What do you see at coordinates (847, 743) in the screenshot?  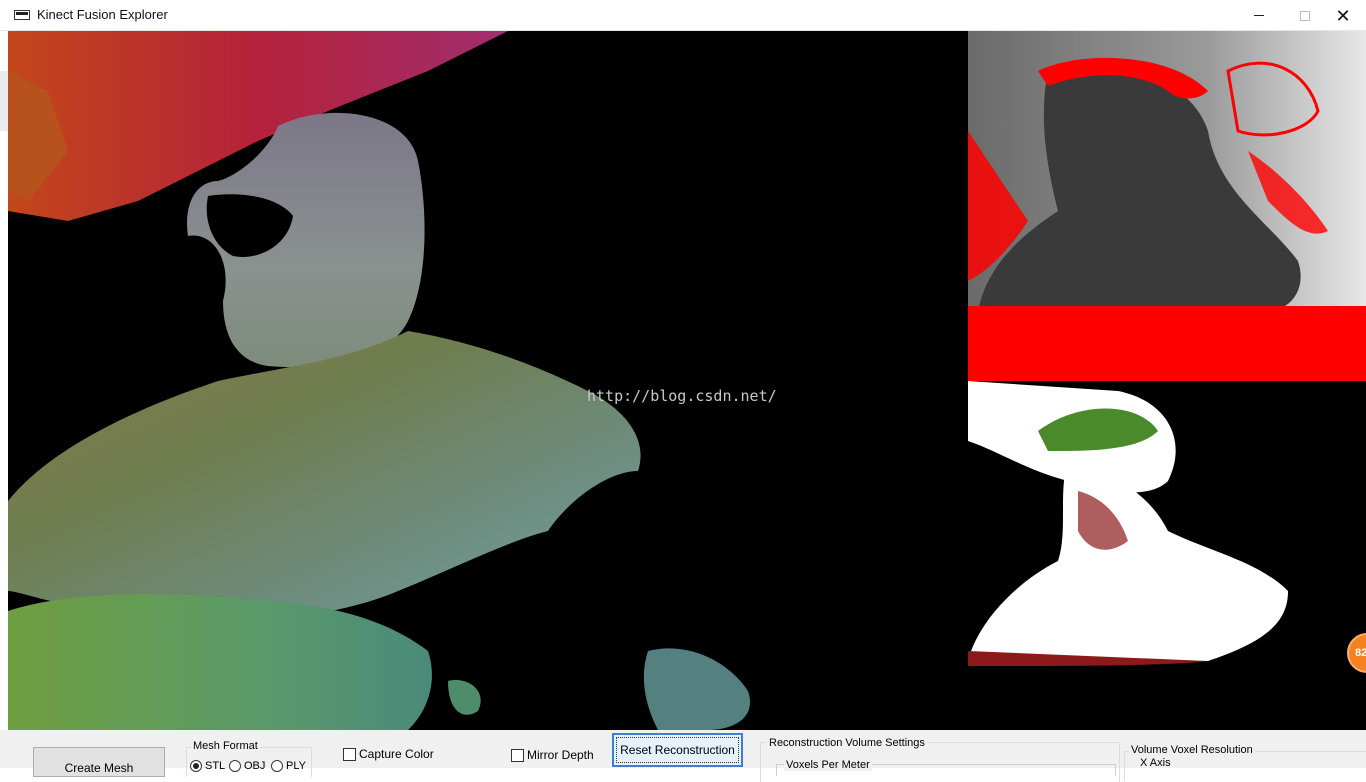 I see `reconstruction-volume-settings-label: Reconstruction Volume Settings` at bounding box center [847, 743].